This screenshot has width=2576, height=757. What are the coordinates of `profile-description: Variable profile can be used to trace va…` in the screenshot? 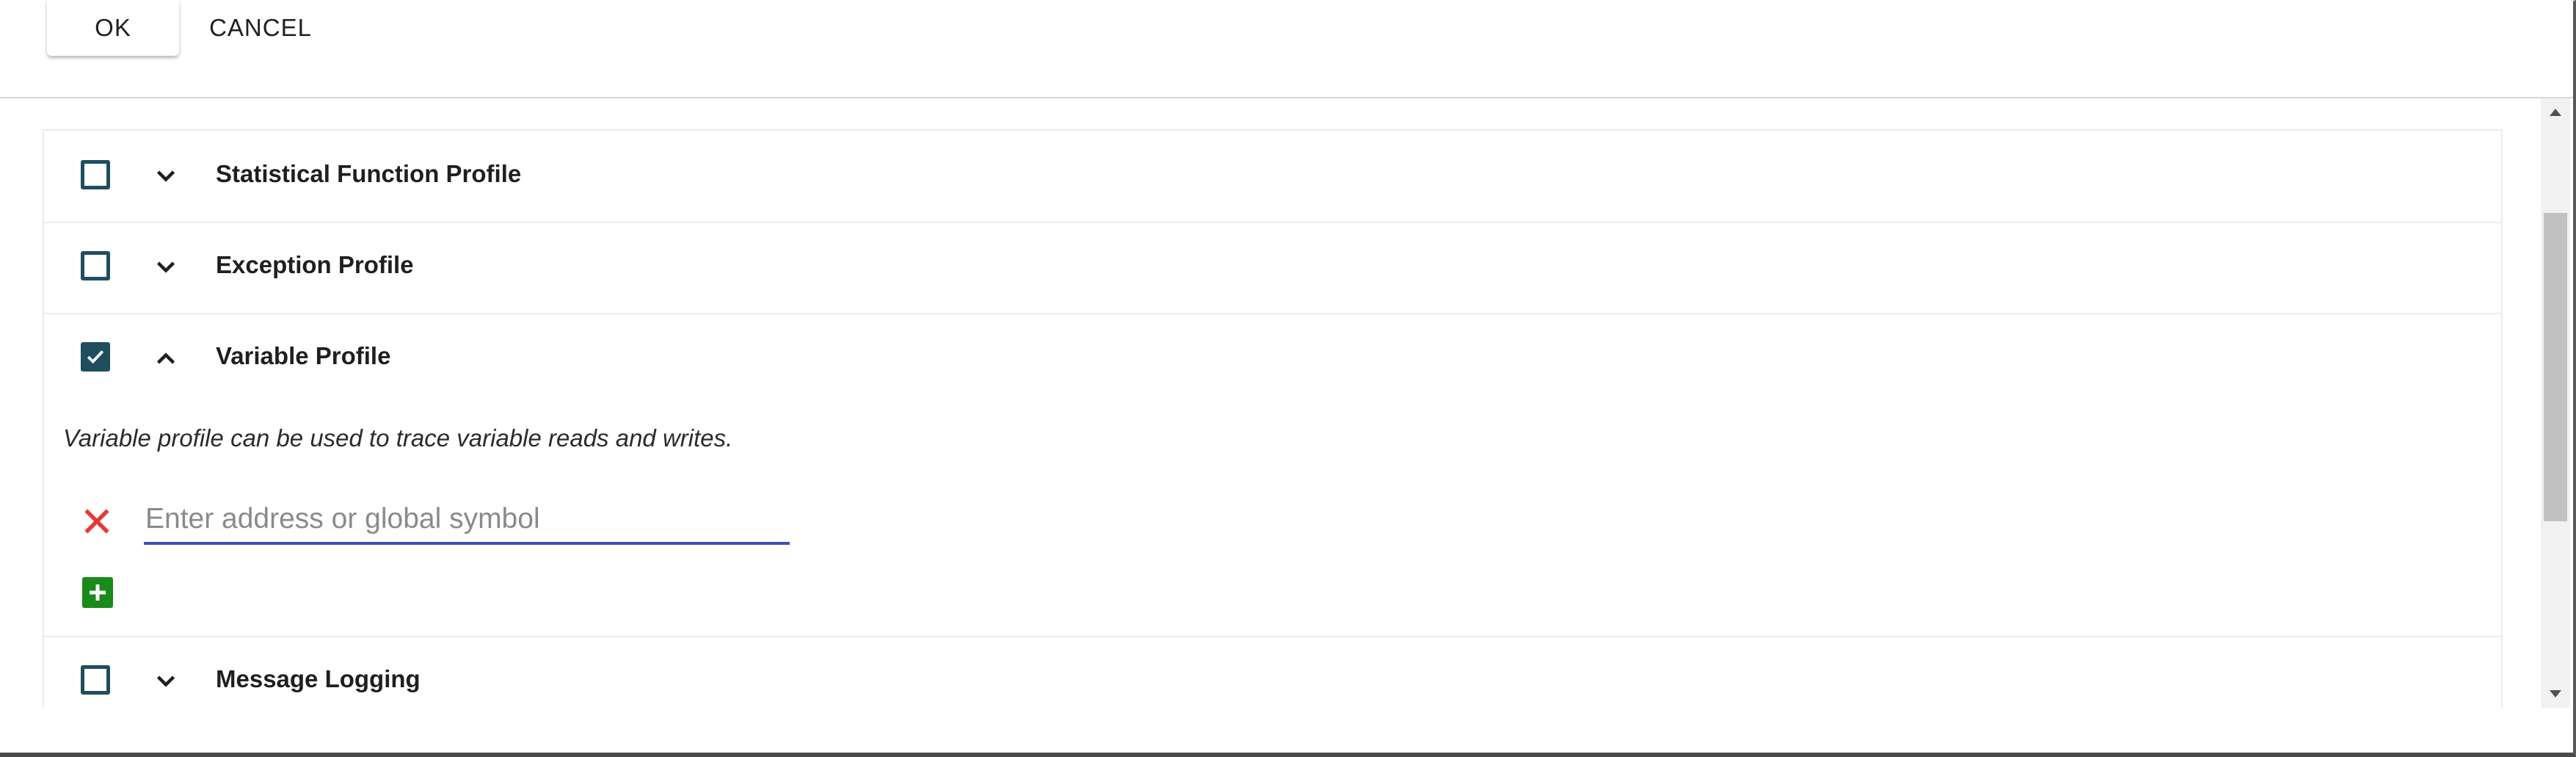 It's located at (398, 438).